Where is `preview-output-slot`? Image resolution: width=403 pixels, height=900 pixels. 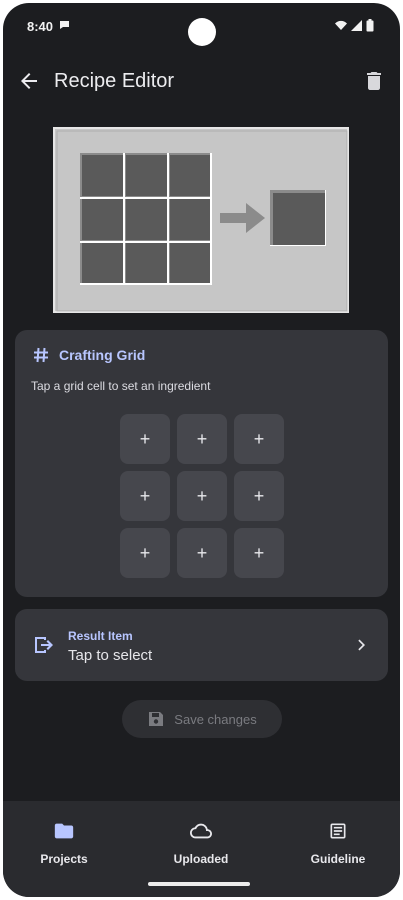
preview-output-slot is located at coordinates (298, 218).